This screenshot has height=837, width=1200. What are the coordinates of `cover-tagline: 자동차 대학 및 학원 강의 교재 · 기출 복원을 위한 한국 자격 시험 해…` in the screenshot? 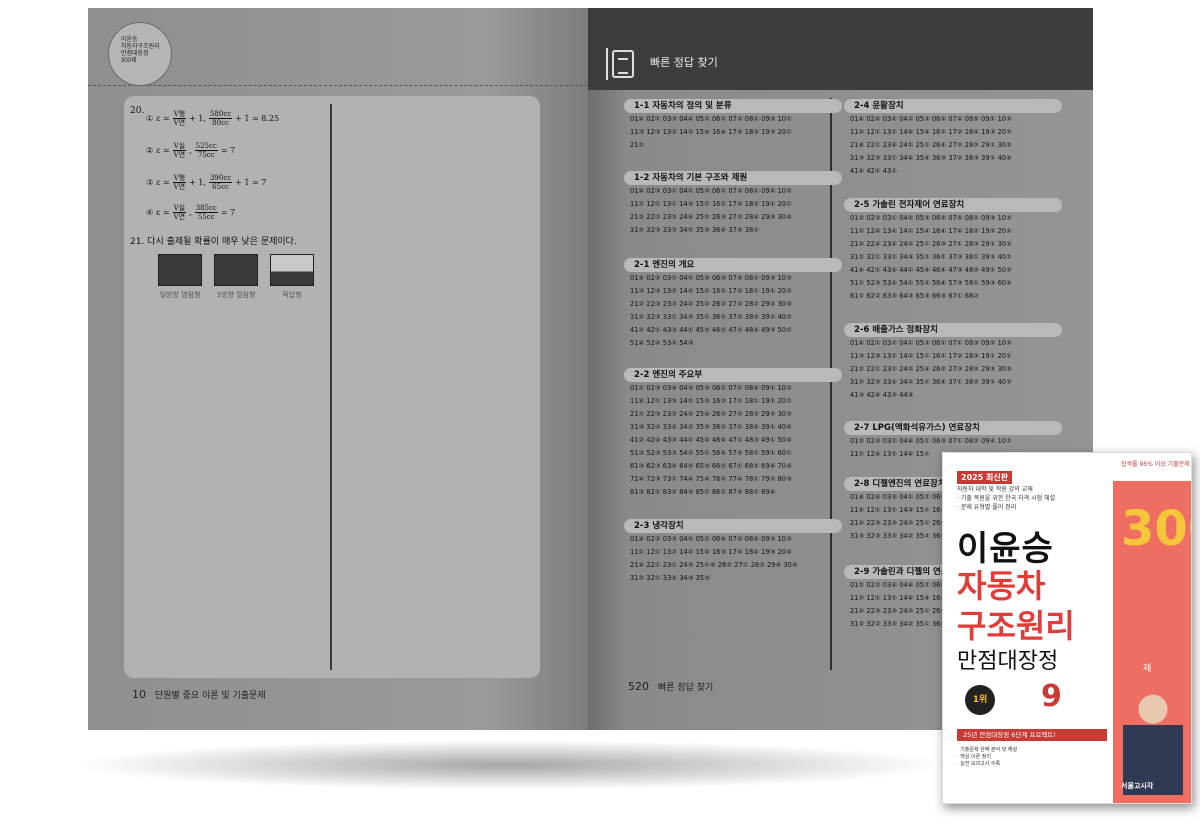 It's located at (1027, 498).